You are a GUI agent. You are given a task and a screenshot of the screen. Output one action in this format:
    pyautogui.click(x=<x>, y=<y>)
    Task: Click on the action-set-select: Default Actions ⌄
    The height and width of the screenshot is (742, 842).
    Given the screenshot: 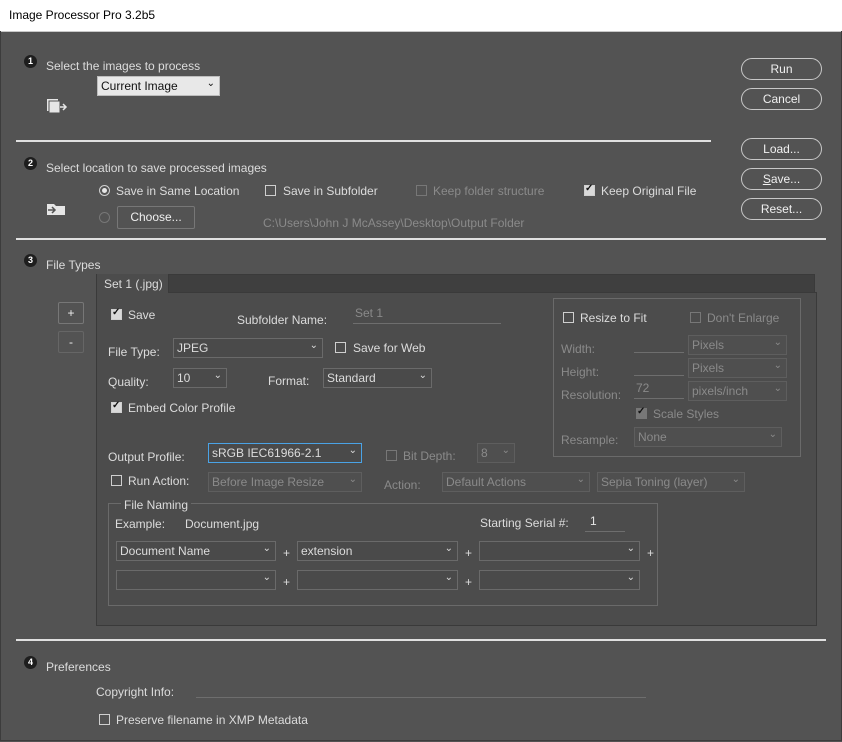 What is the action you would take?
    pyautogui.click(x=516, y=482)
    